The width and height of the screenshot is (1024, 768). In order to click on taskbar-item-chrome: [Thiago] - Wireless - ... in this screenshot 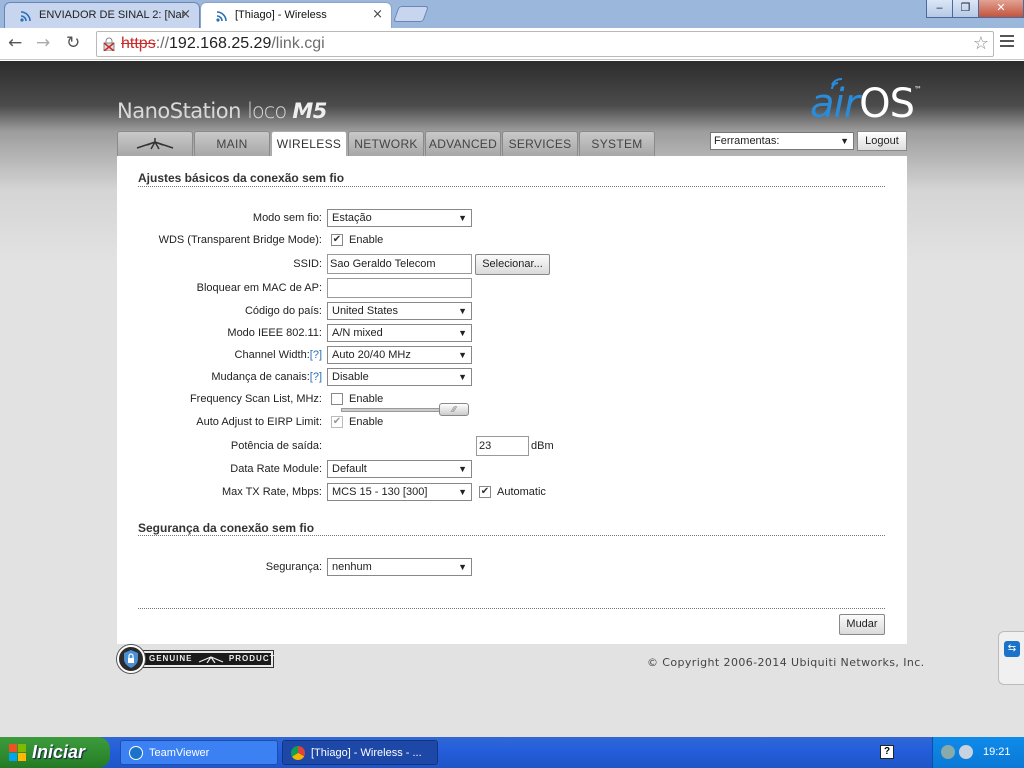, I will do `click(360, 752)`.